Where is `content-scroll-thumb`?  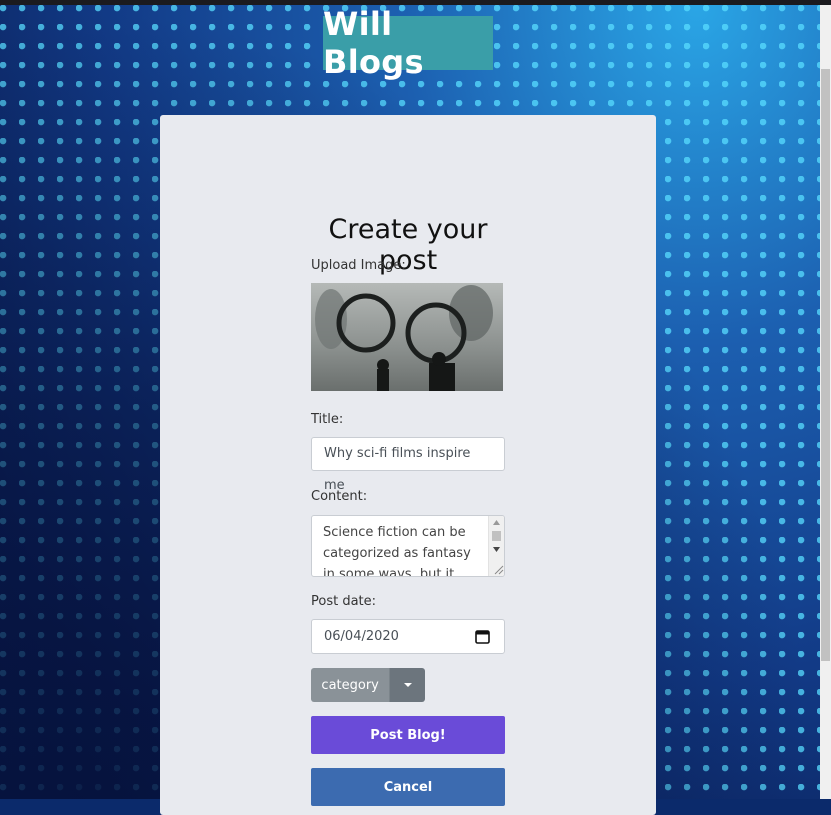
content-scroll-thumb is located at coordinates (496, 536).